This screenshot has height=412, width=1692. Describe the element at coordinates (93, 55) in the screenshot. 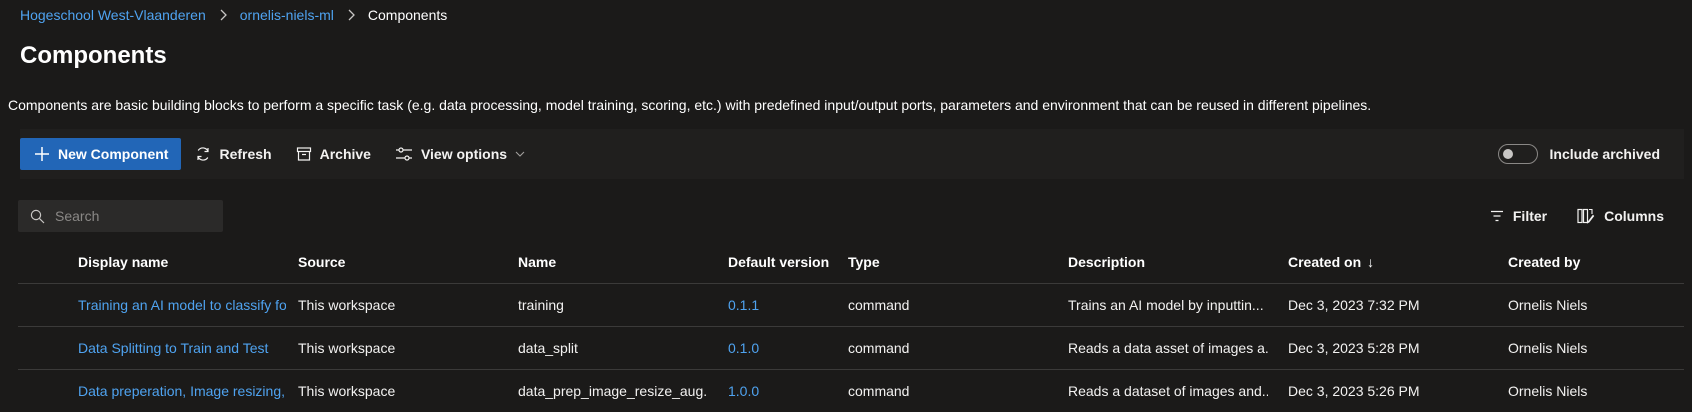

I see `page-title: Components` at that location.